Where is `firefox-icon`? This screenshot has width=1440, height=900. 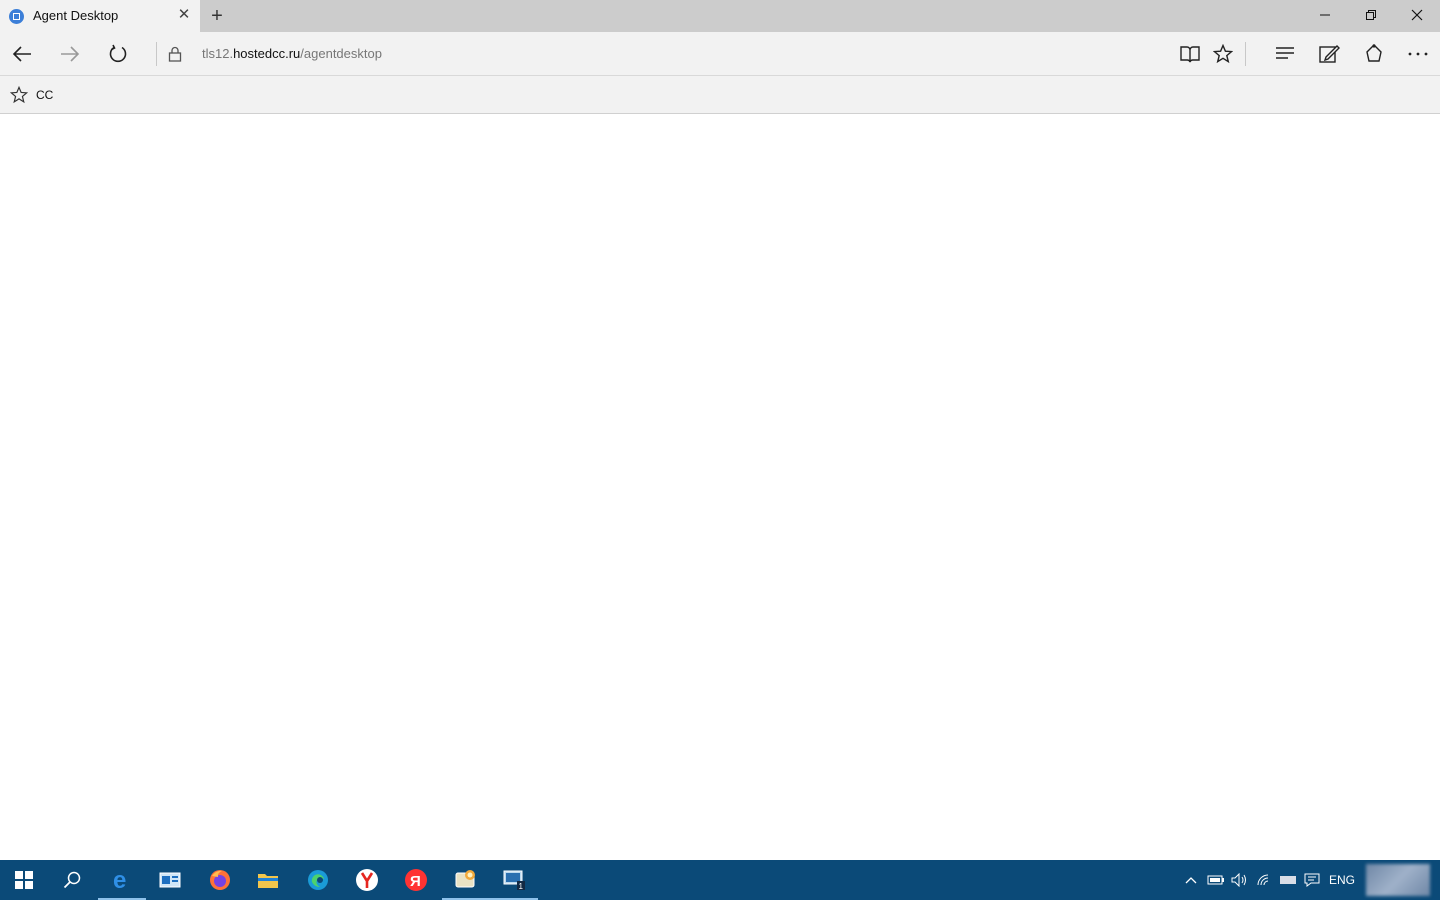 firefox-icon is located at coordinates (220, 880).